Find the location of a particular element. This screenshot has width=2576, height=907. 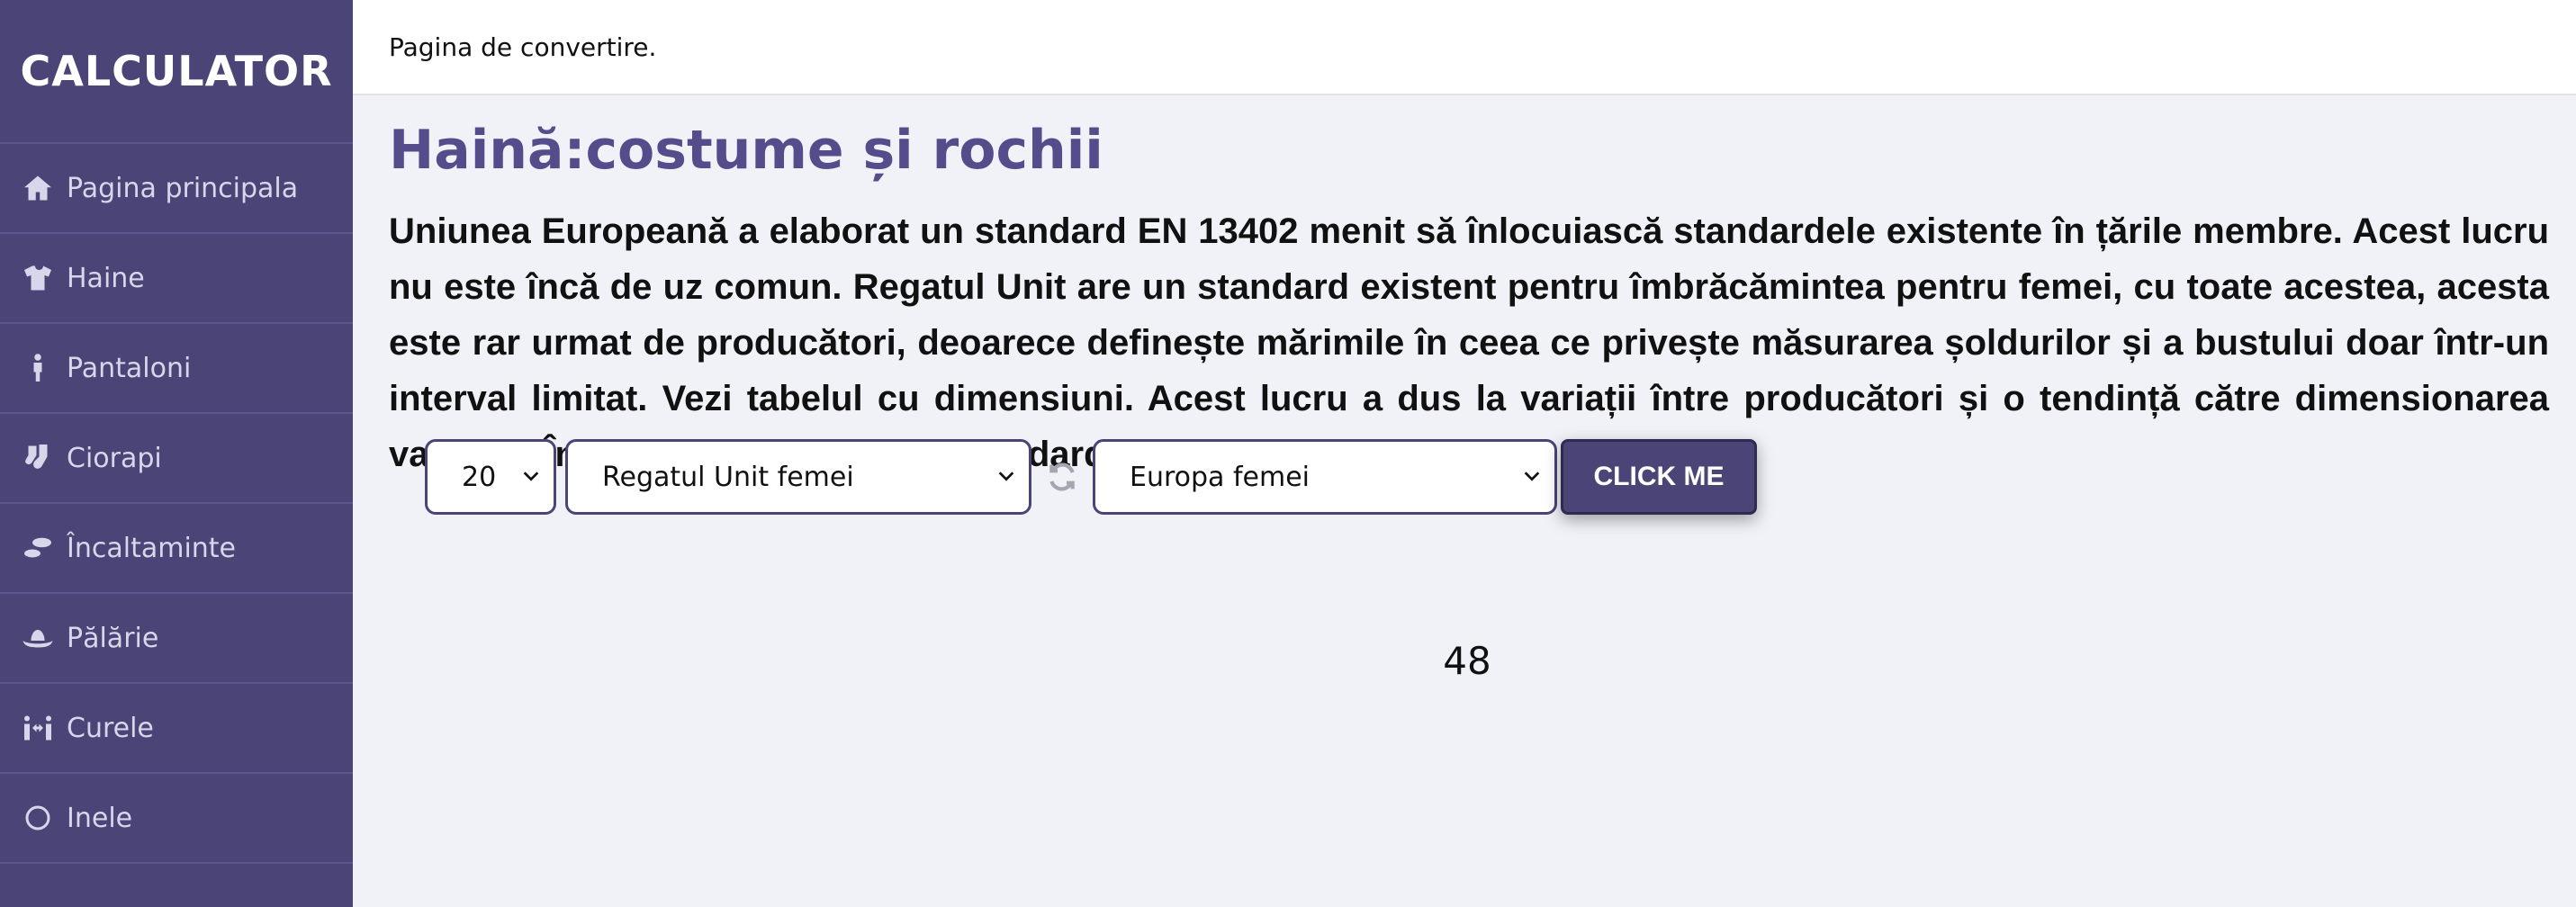

size-select: 20 is located at coordinates (490, 477).